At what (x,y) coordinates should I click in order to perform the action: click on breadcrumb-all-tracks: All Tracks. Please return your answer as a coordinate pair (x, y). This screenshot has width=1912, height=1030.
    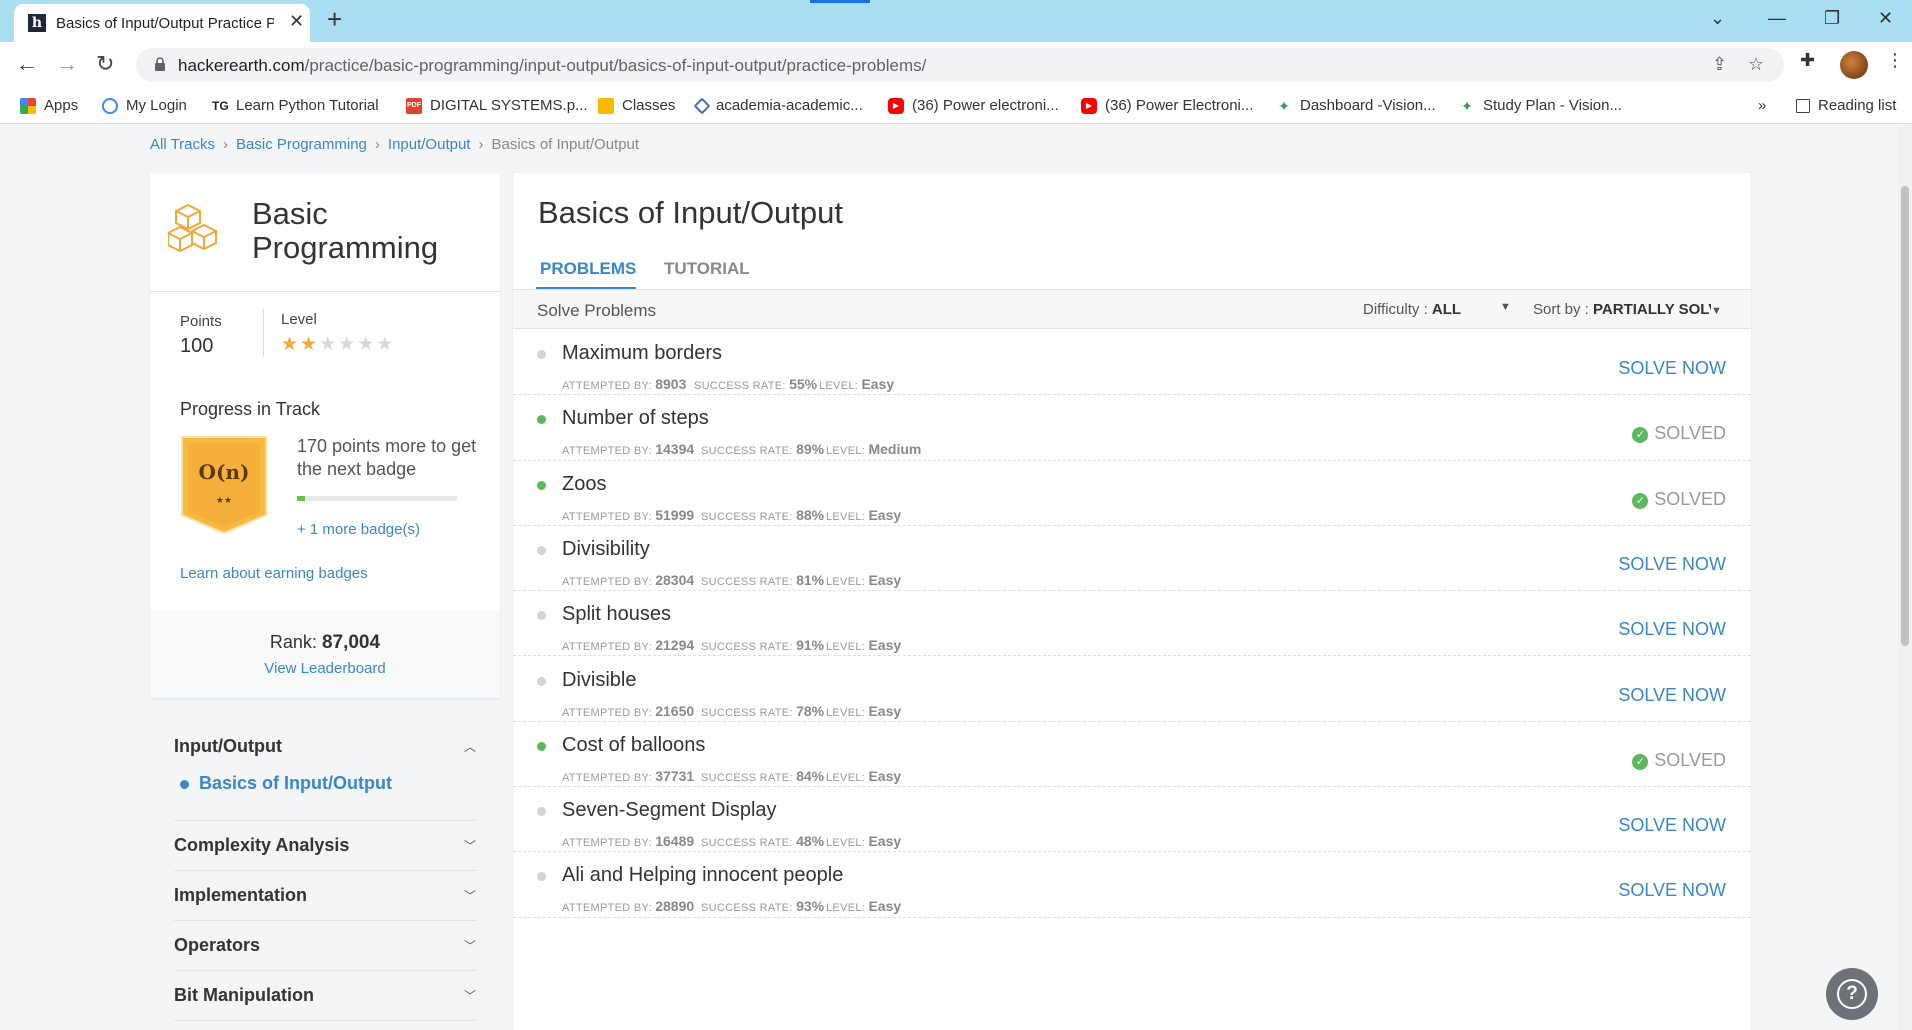
    Looking at the image, I should click on (182, 144).